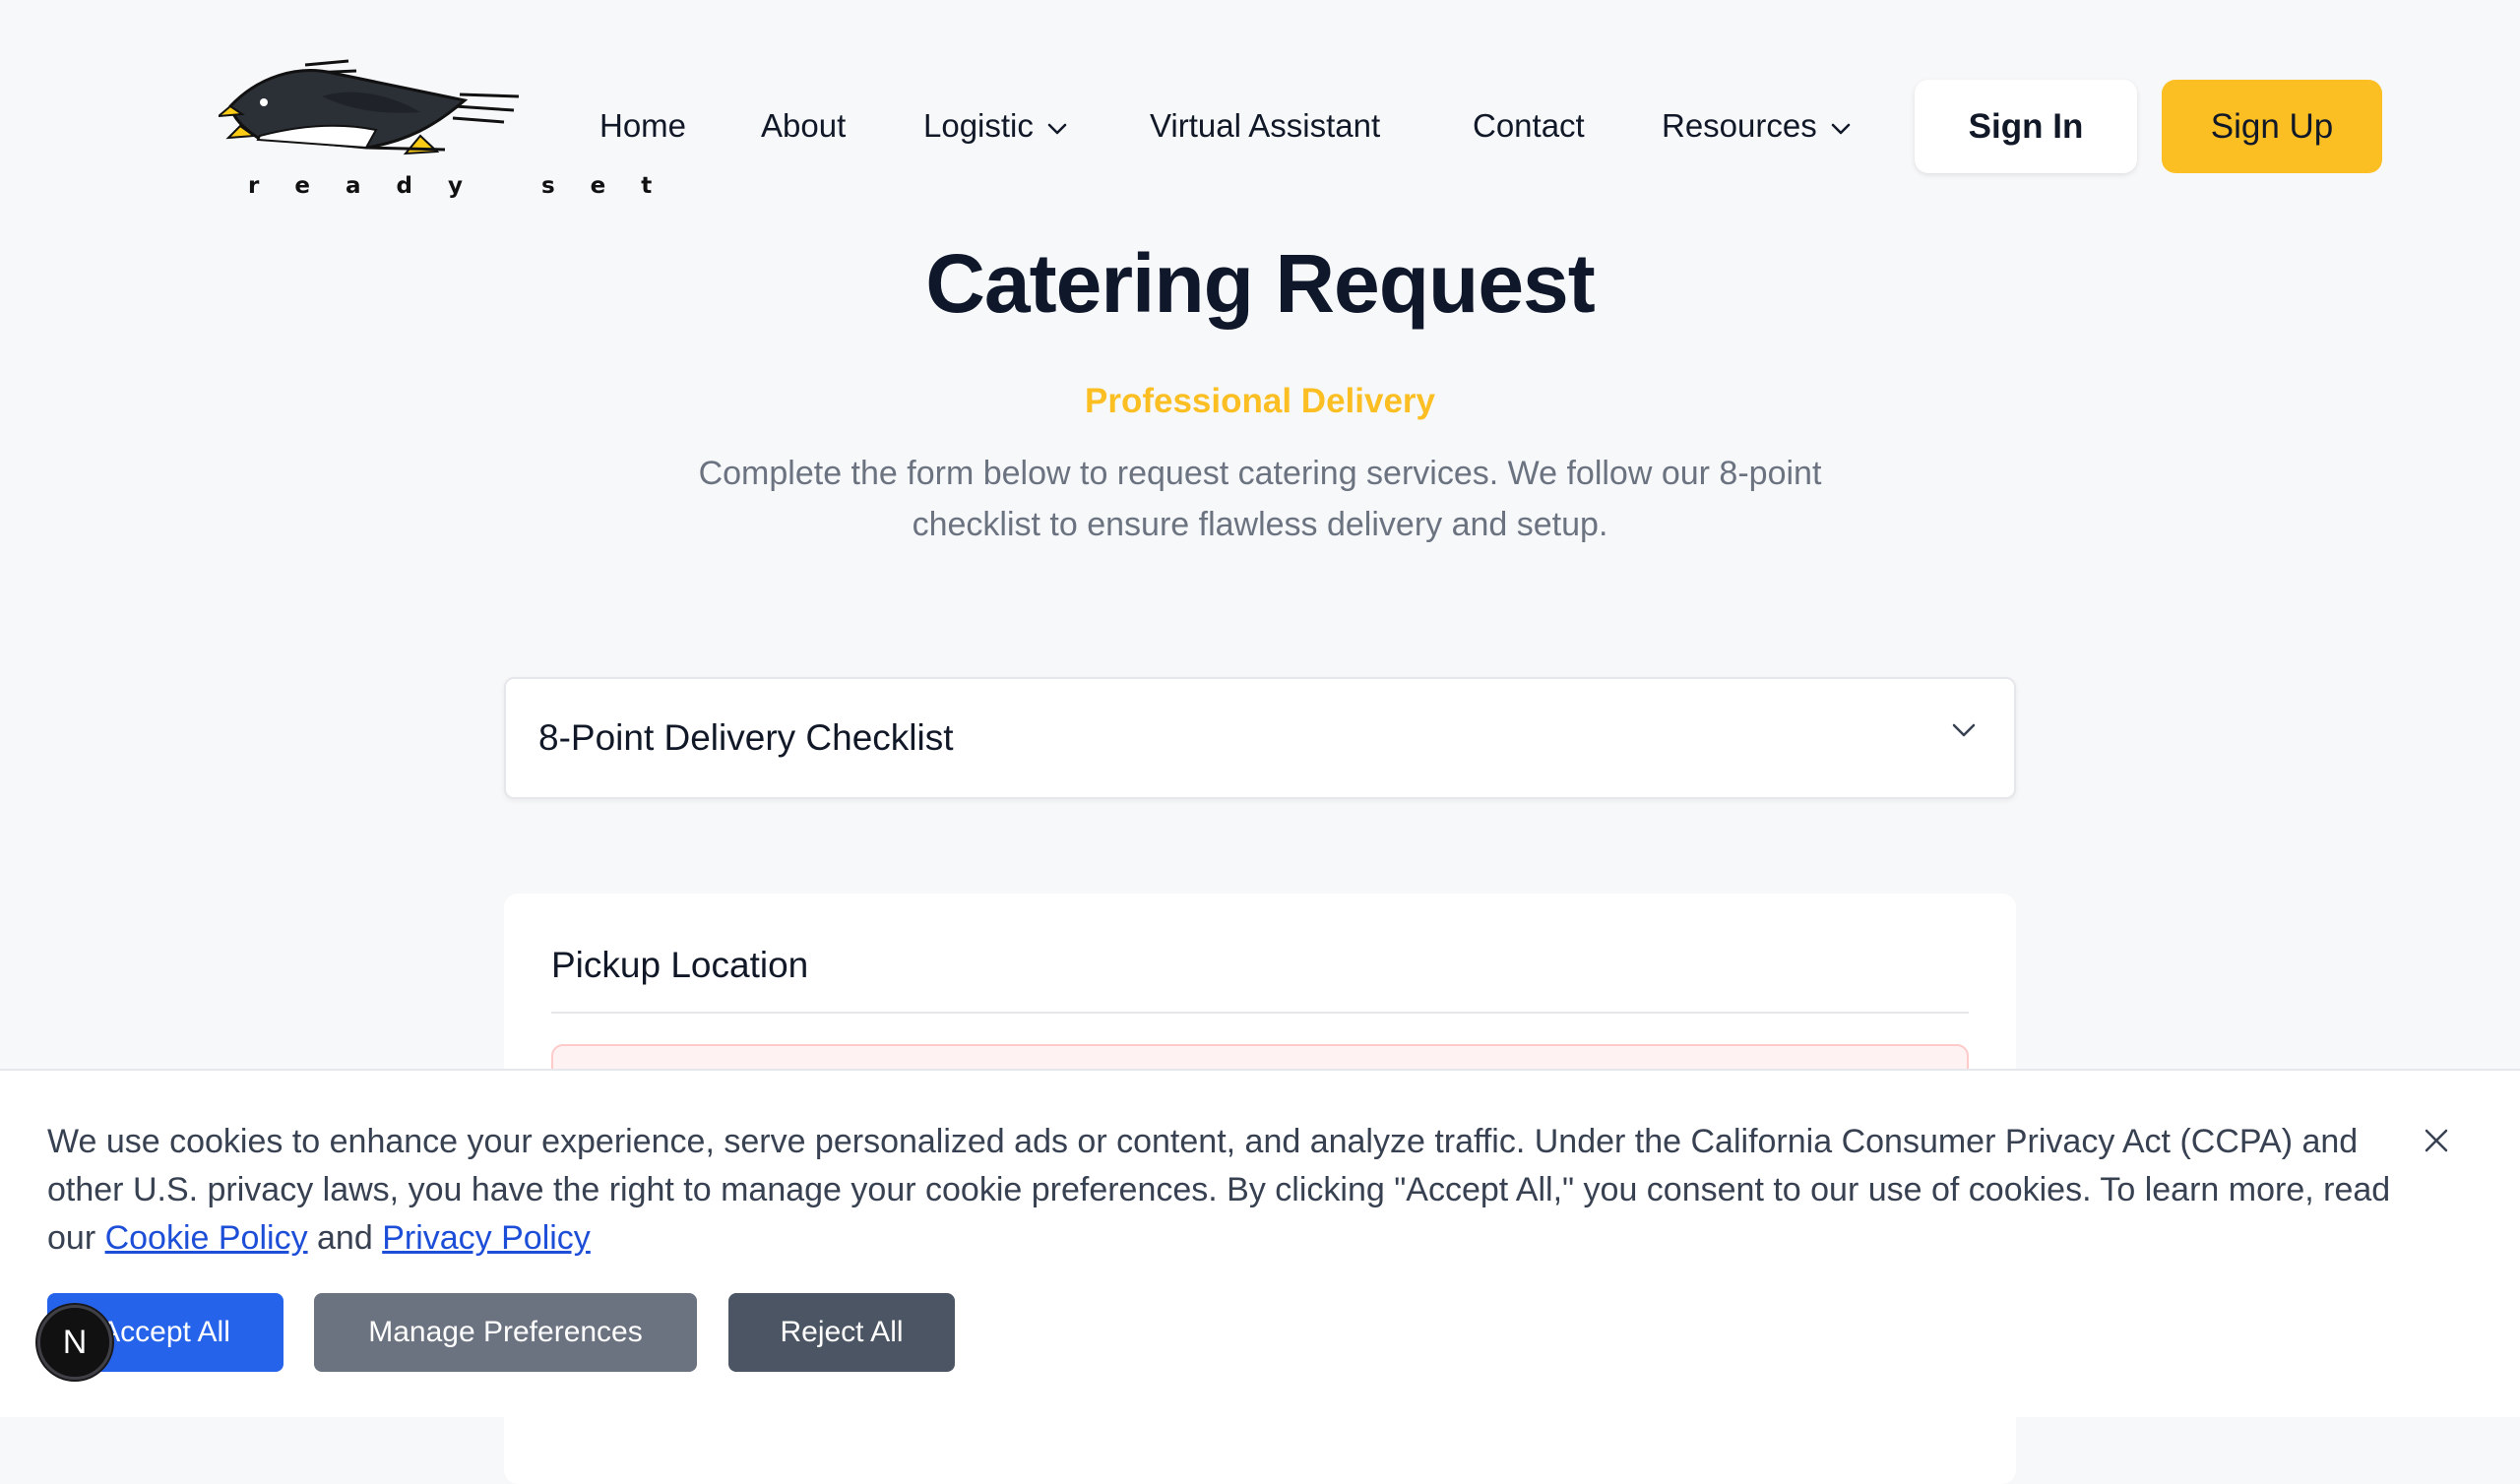 The height and width of the screenshot is (1484, 2520). What do you see at coordinates (2026, 127) in the screenshot?
I see `sign-in-button: Sign In` at bounding box center [2026, 127].